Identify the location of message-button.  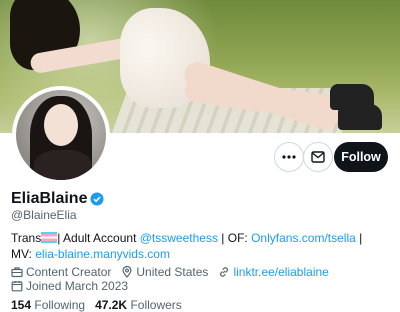
(318, 157).